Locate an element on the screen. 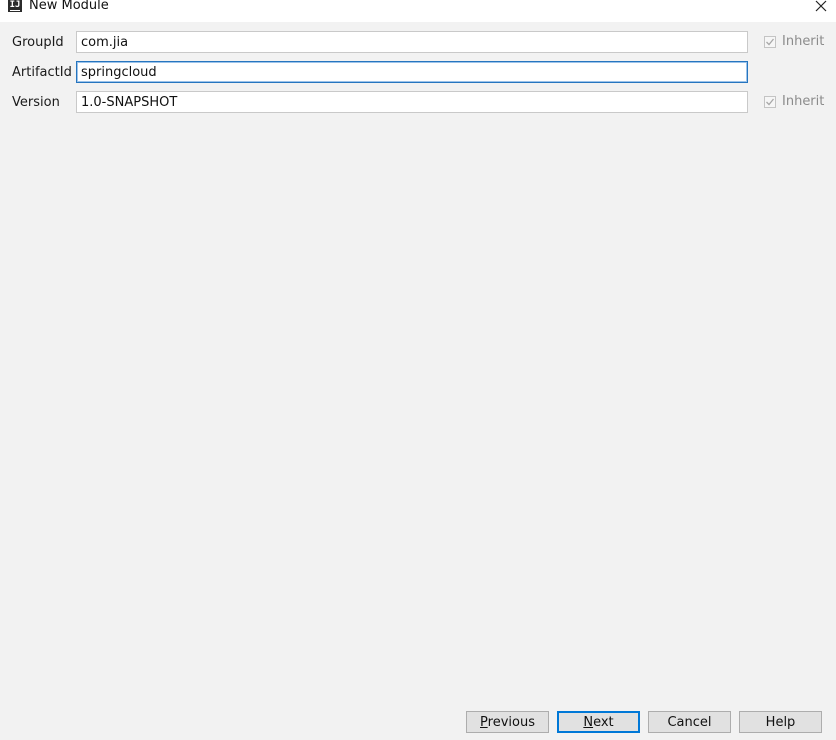 The height and width of the screenshot is (740, 836). next-mnemonic: N is located at coordinates (588, 722).